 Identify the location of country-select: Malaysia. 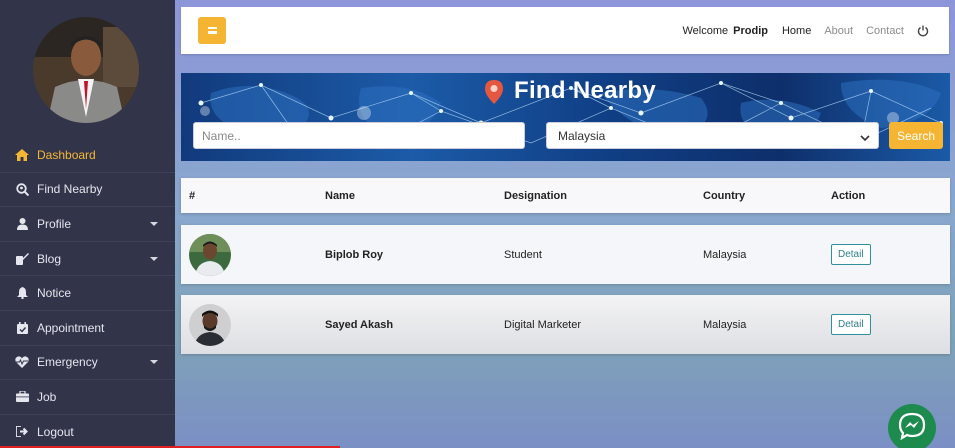
(712, 135).